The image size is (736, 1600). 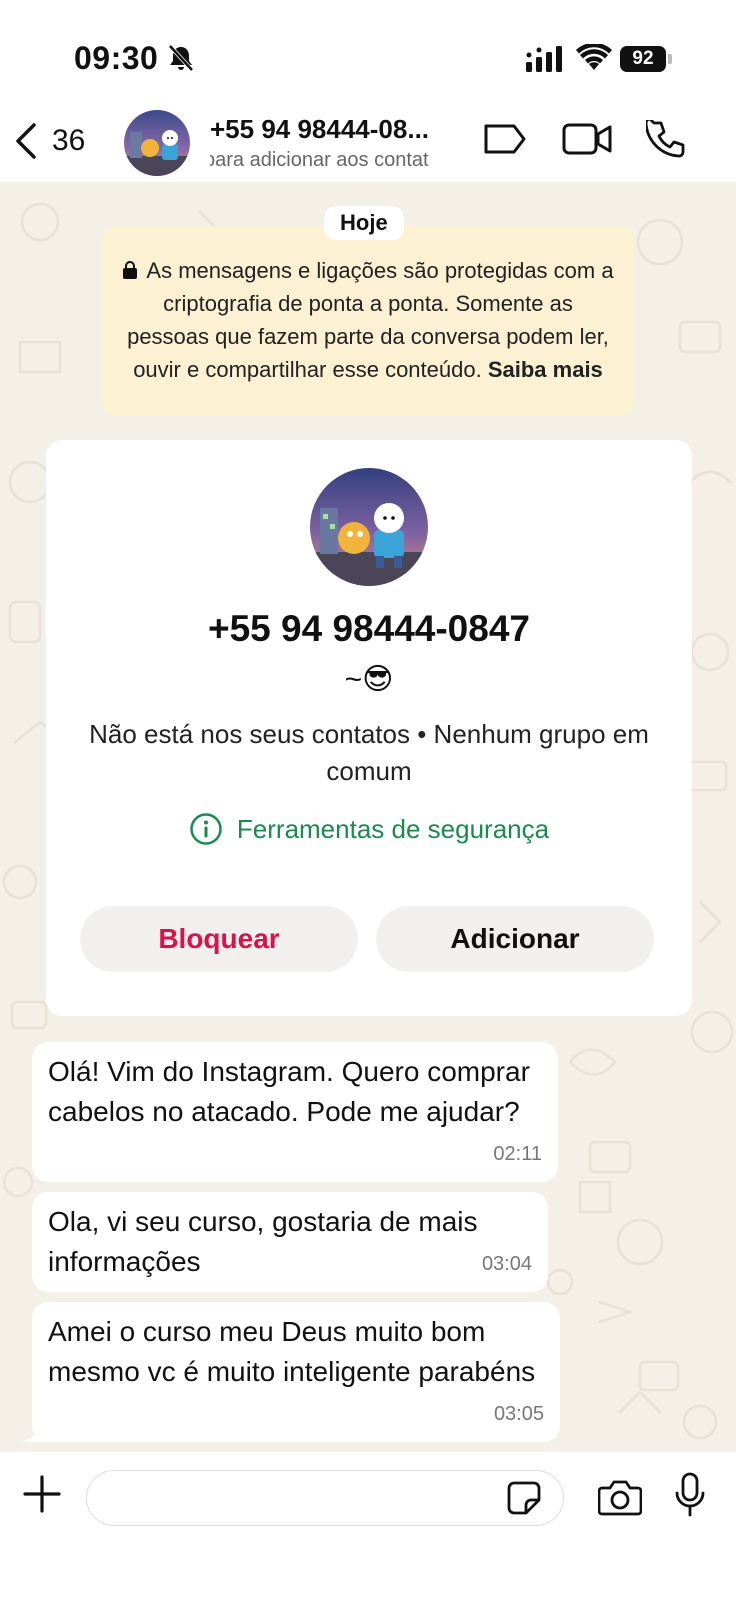 What do you see at coordinates (515, 939) in the screenshot?
I see `add-contact-button: Adicionar` at bounding box center [515, 939].